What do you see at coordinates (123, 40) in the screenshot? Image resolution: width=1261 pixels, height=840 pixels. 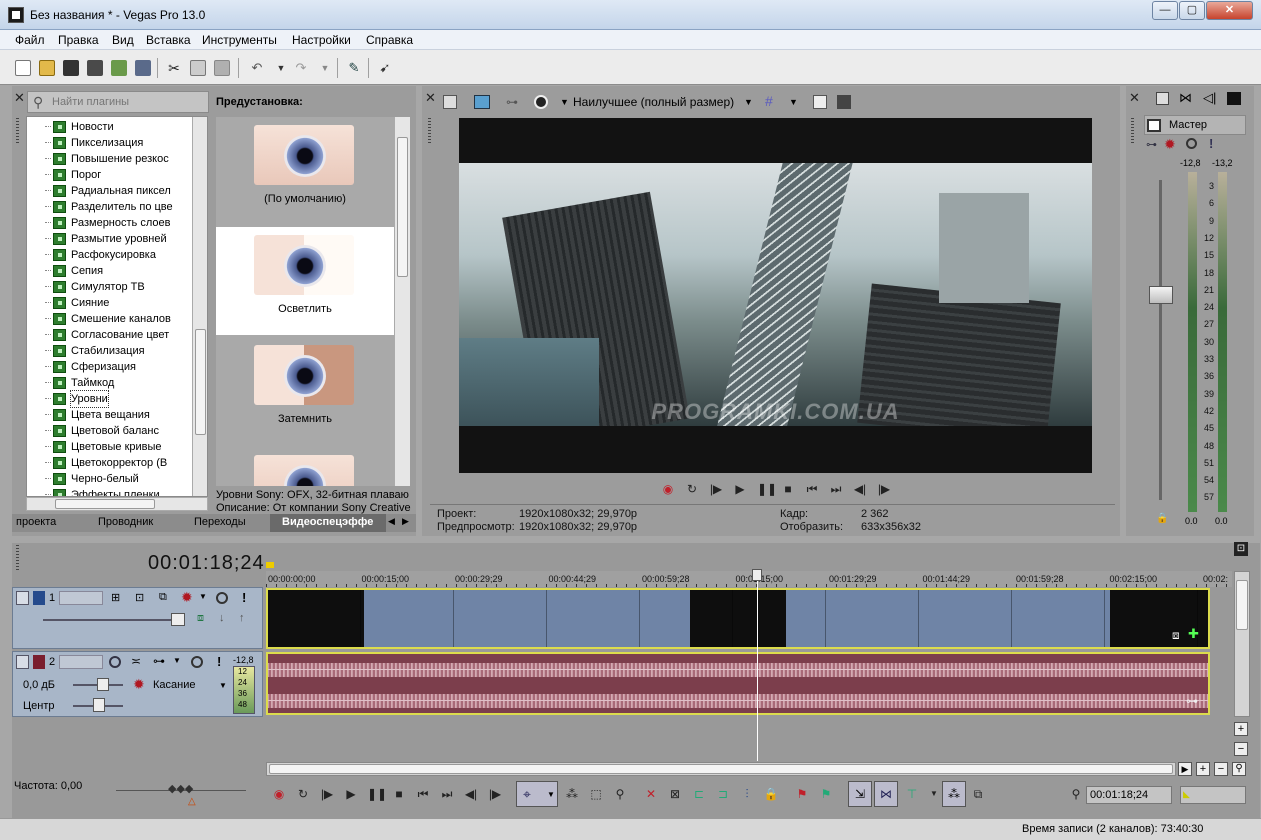 I see `menu-view: Вид` at bounding box center [123, 40].